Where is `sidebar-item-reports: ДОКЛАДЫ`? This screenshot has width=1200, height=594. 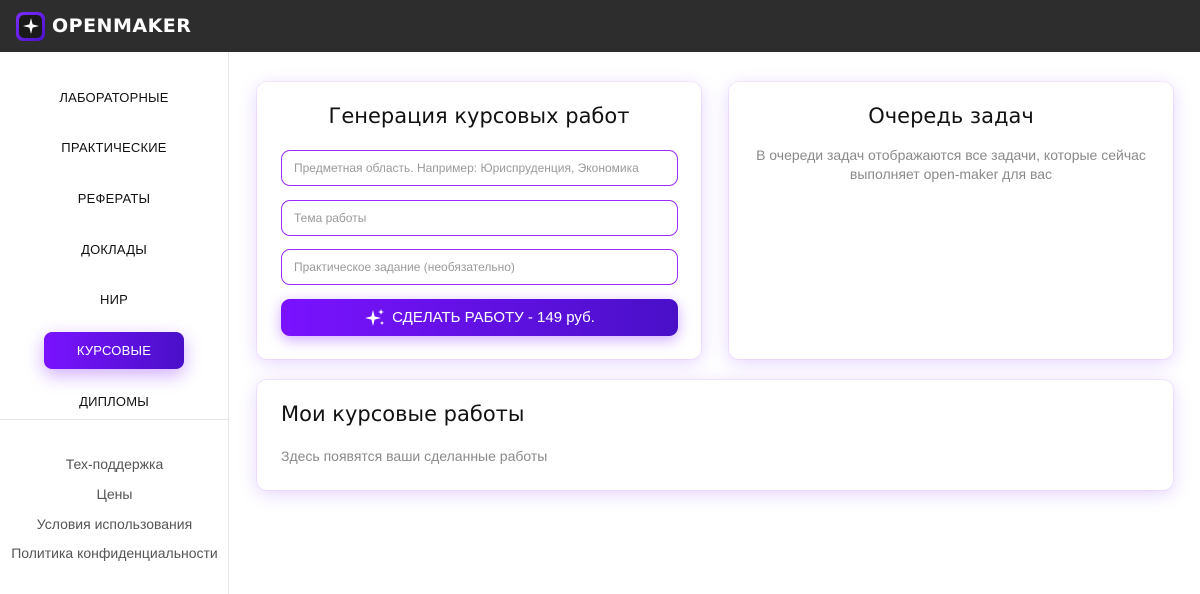 sidebar-item-reports: ДОКЛАДЫ is located at coordinates (114, 249).